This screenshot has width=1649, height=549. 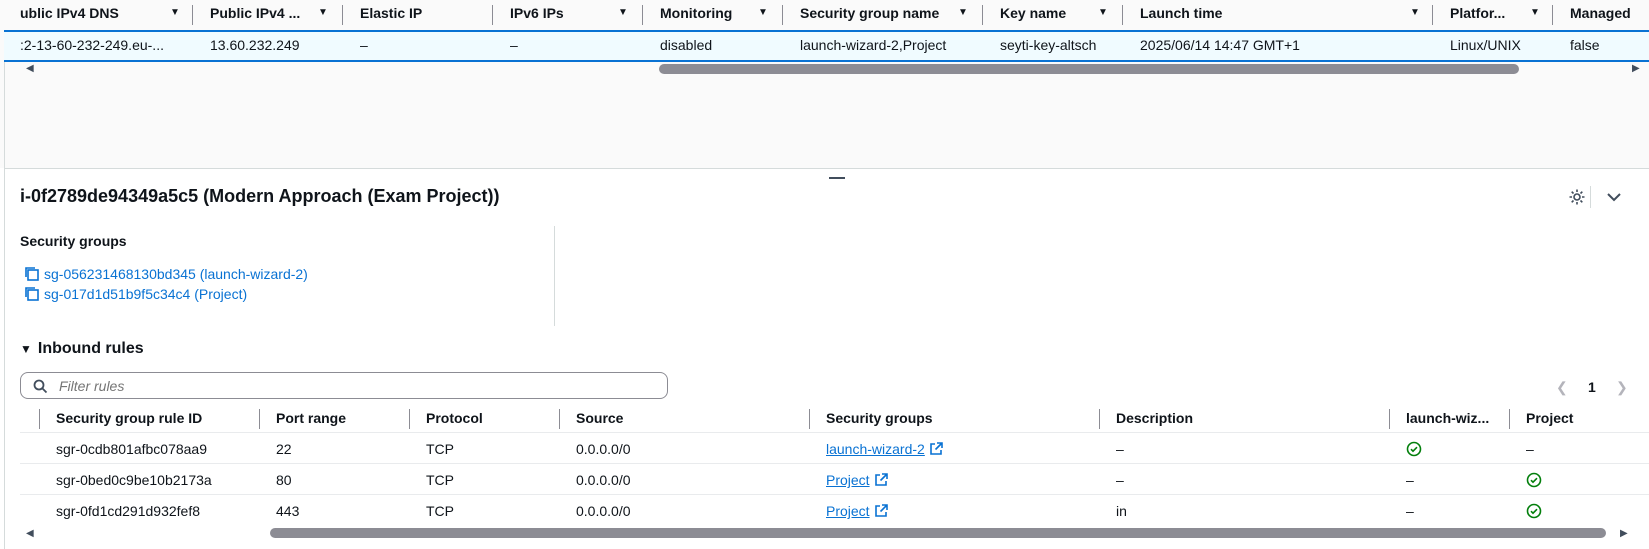 What do you see at coordinates (554, 276) in the screenshot?
I see `column-divider` at bounding box center [554, 276].